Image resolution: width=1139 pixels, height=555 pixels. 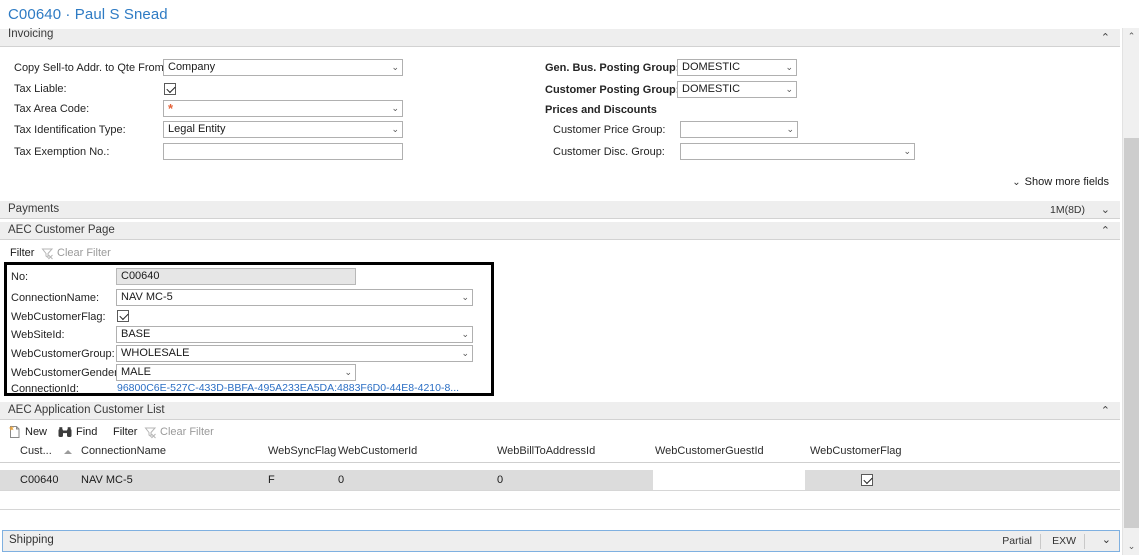 What do you see at coordinates (170, 89) in the screenshot?
I see `checkbox-tax-liable` at bounding box center [170, 89].